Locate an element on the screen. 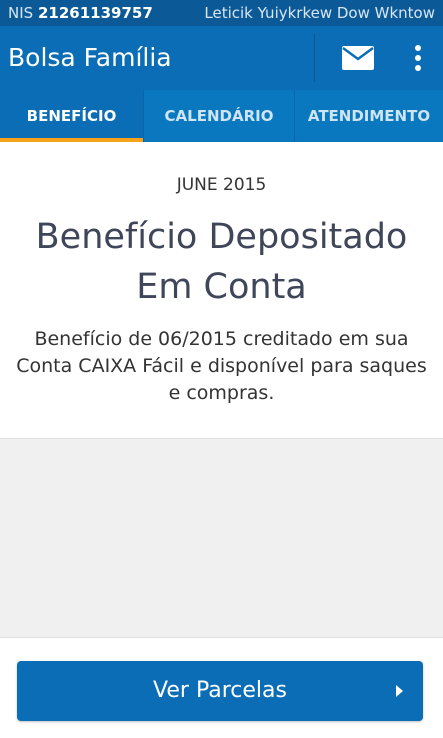 The width and height of the screenshot is (443, 738). mail-button is located at coordinates (358, 58).